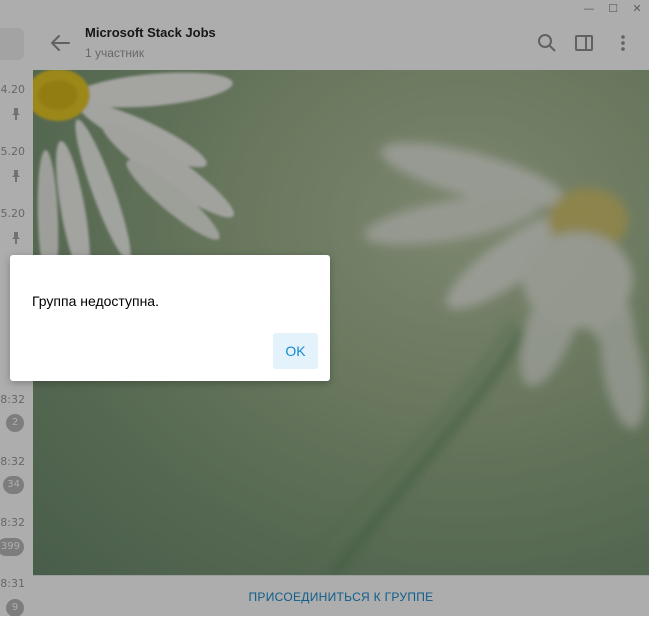 This screenshot has height=617, width=649. What do you see at coordinates (295, 351) in the screenshot?
I see `ok-button: OK` at bounding box center [295, 351].